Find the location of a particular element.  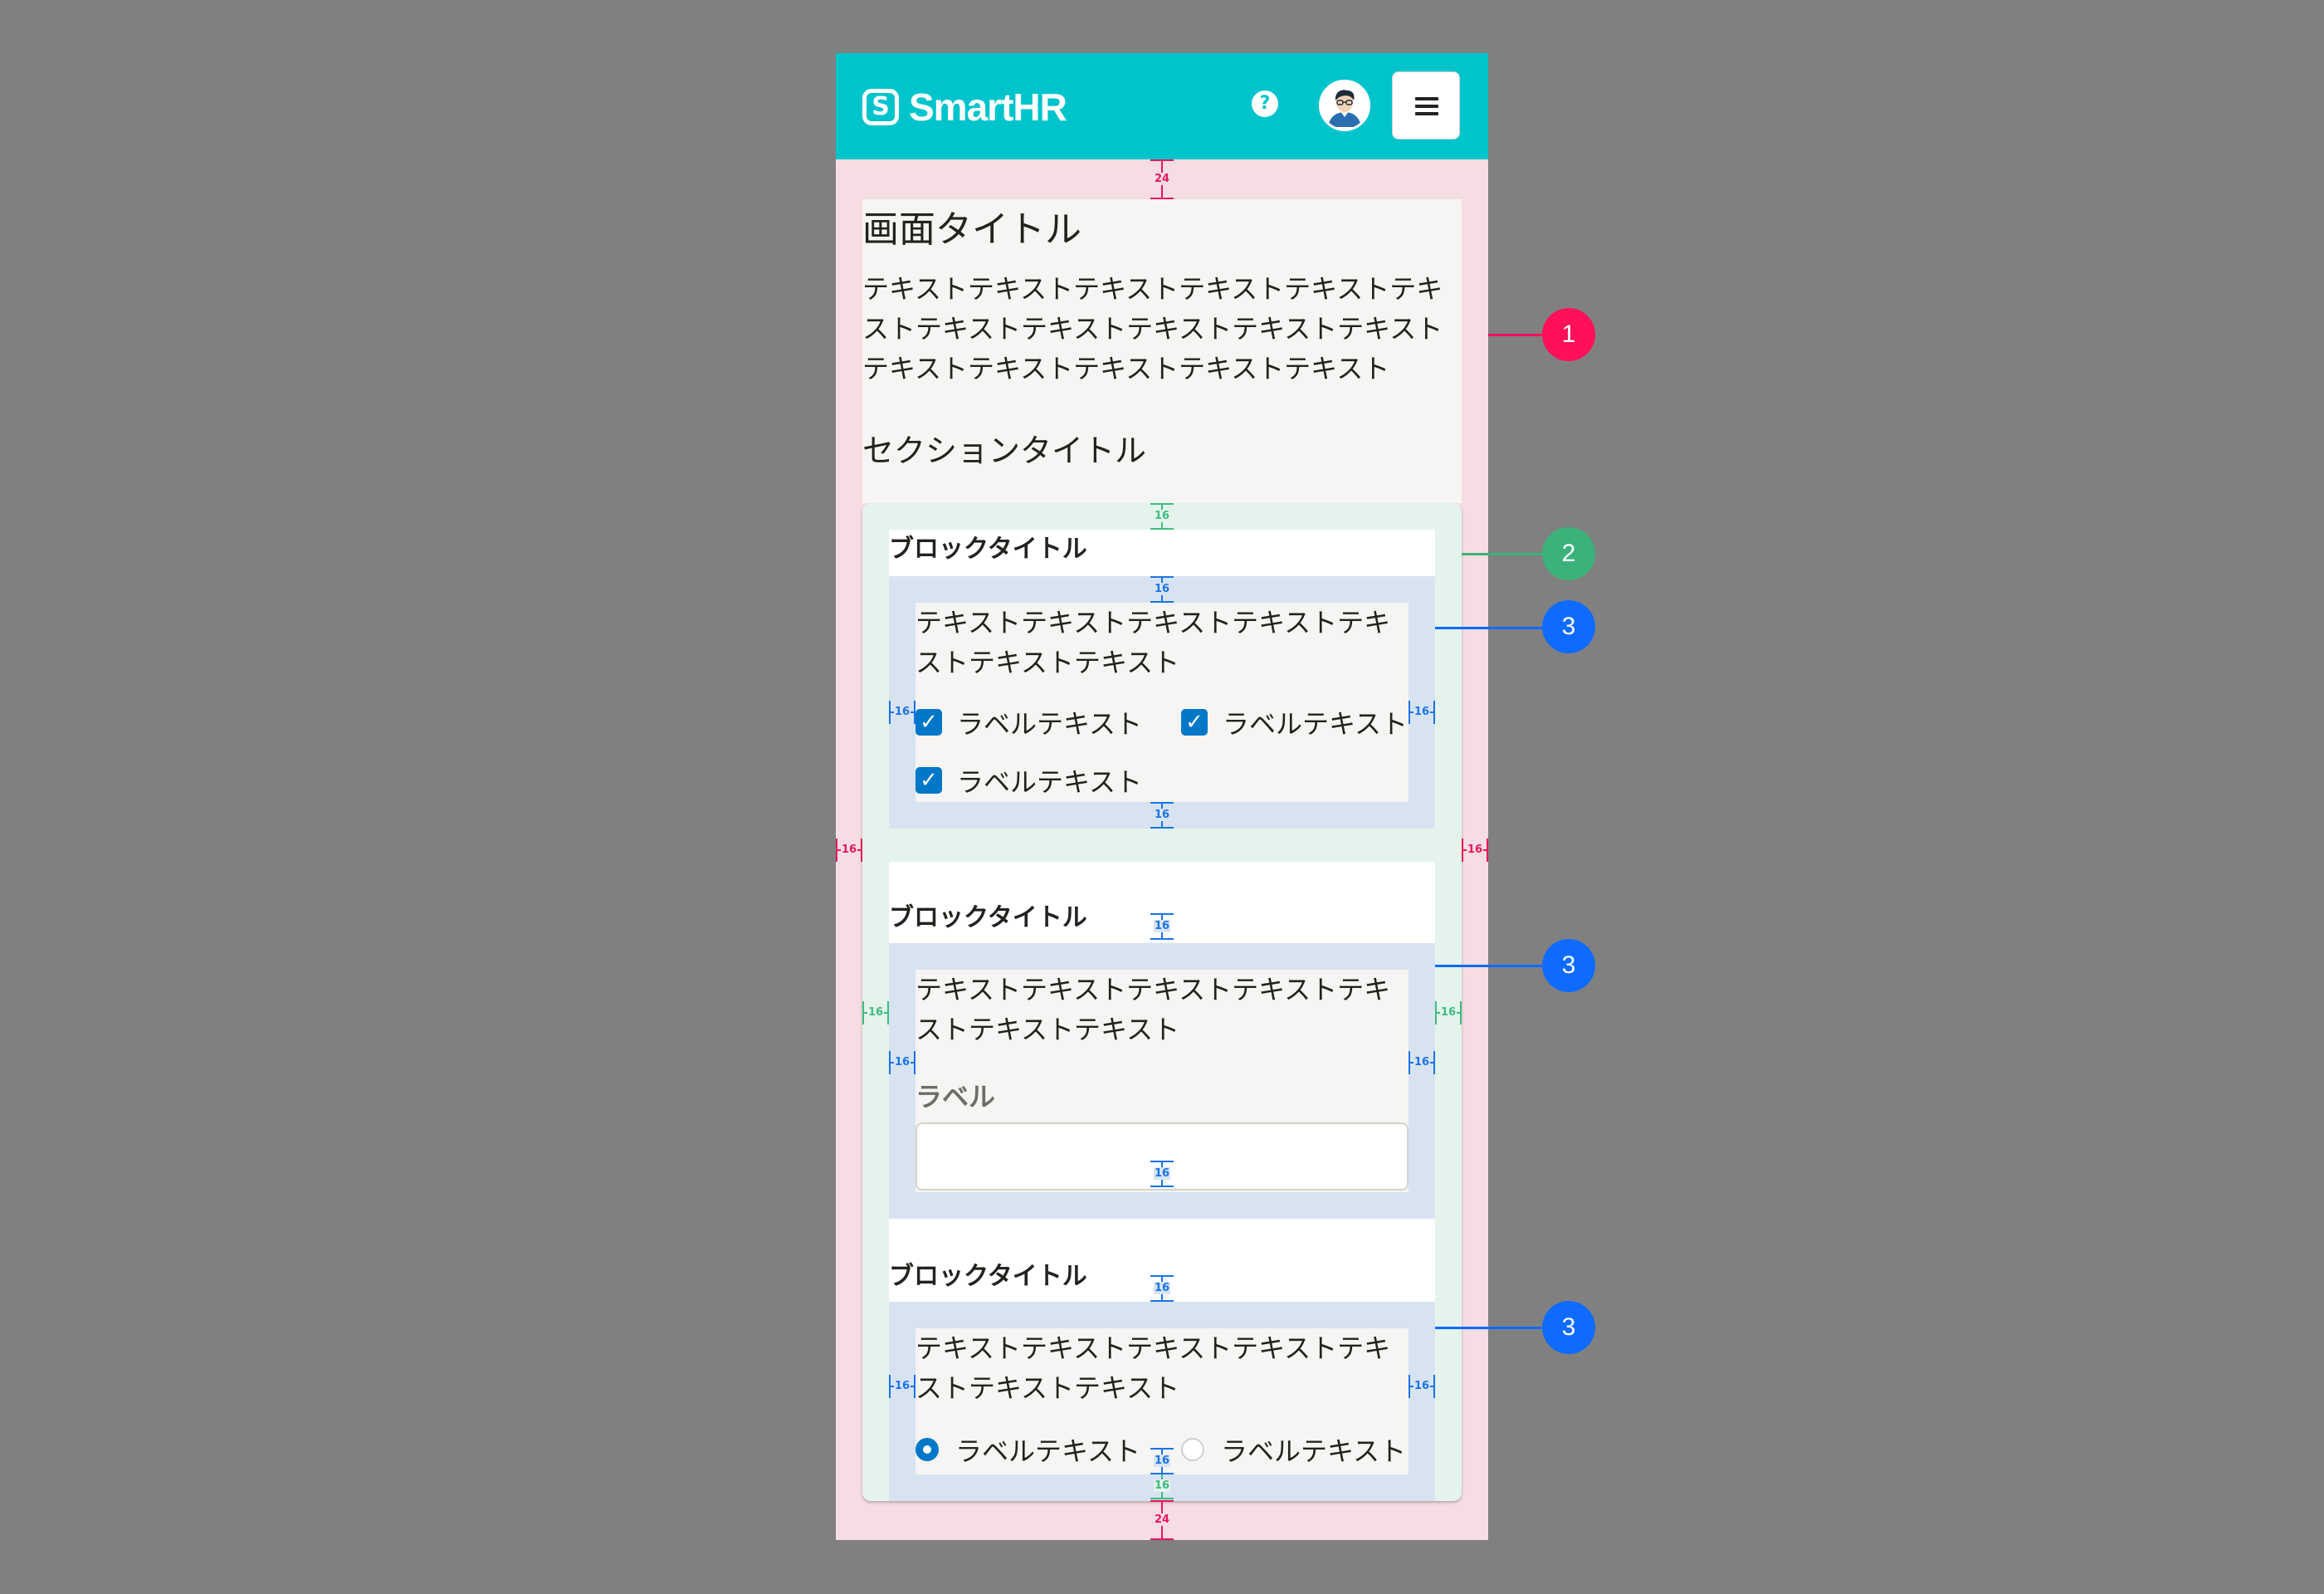

logo-mark-icon: S is located at coordinates (881, 107).